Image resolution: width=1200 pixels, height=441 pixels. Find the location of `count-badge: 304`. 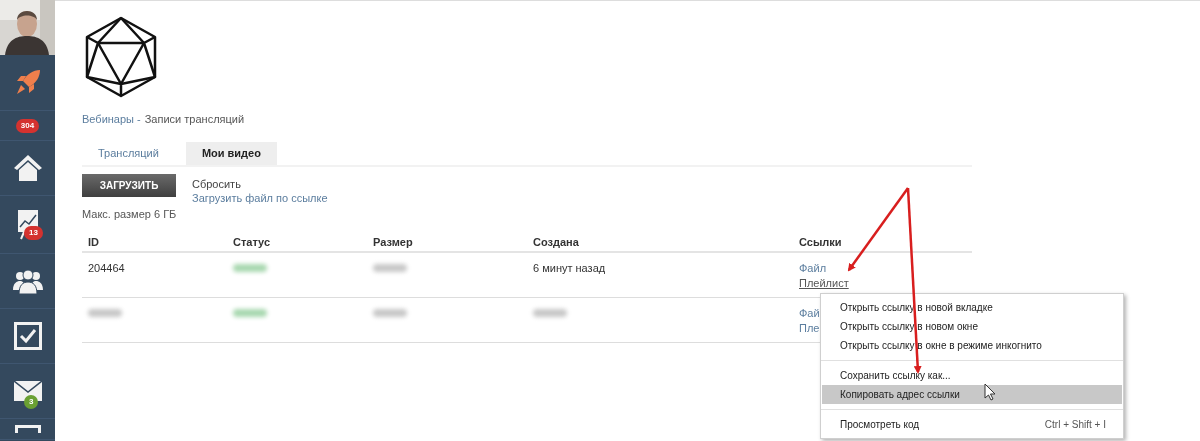

count-badge: 304 is located at coordinates (27, 125).